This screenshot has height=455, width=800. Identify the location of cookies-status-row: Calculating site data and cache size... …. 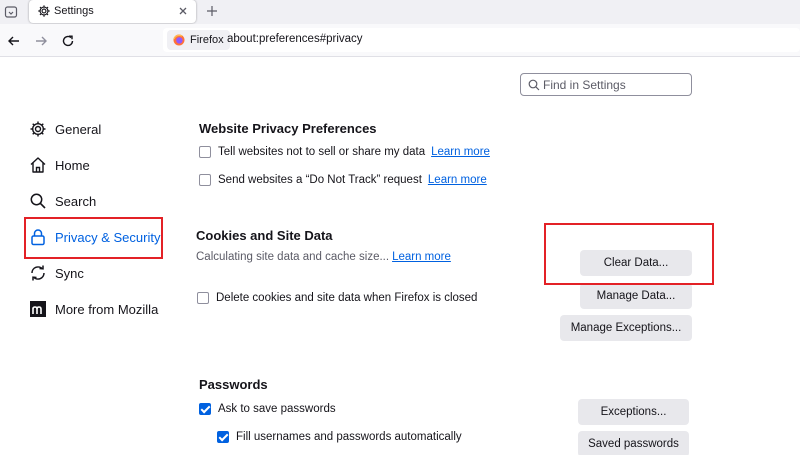
(323, 257).